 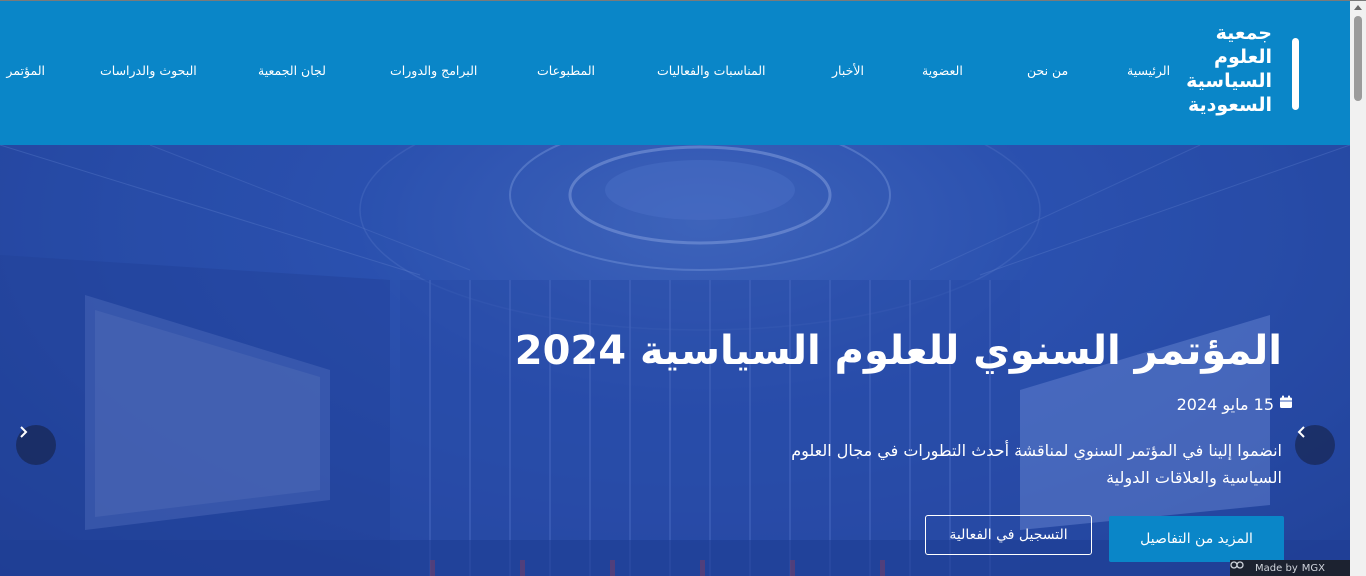 I want to click on nav-item-home: الرئيسية, so click(x=1148, y=70).